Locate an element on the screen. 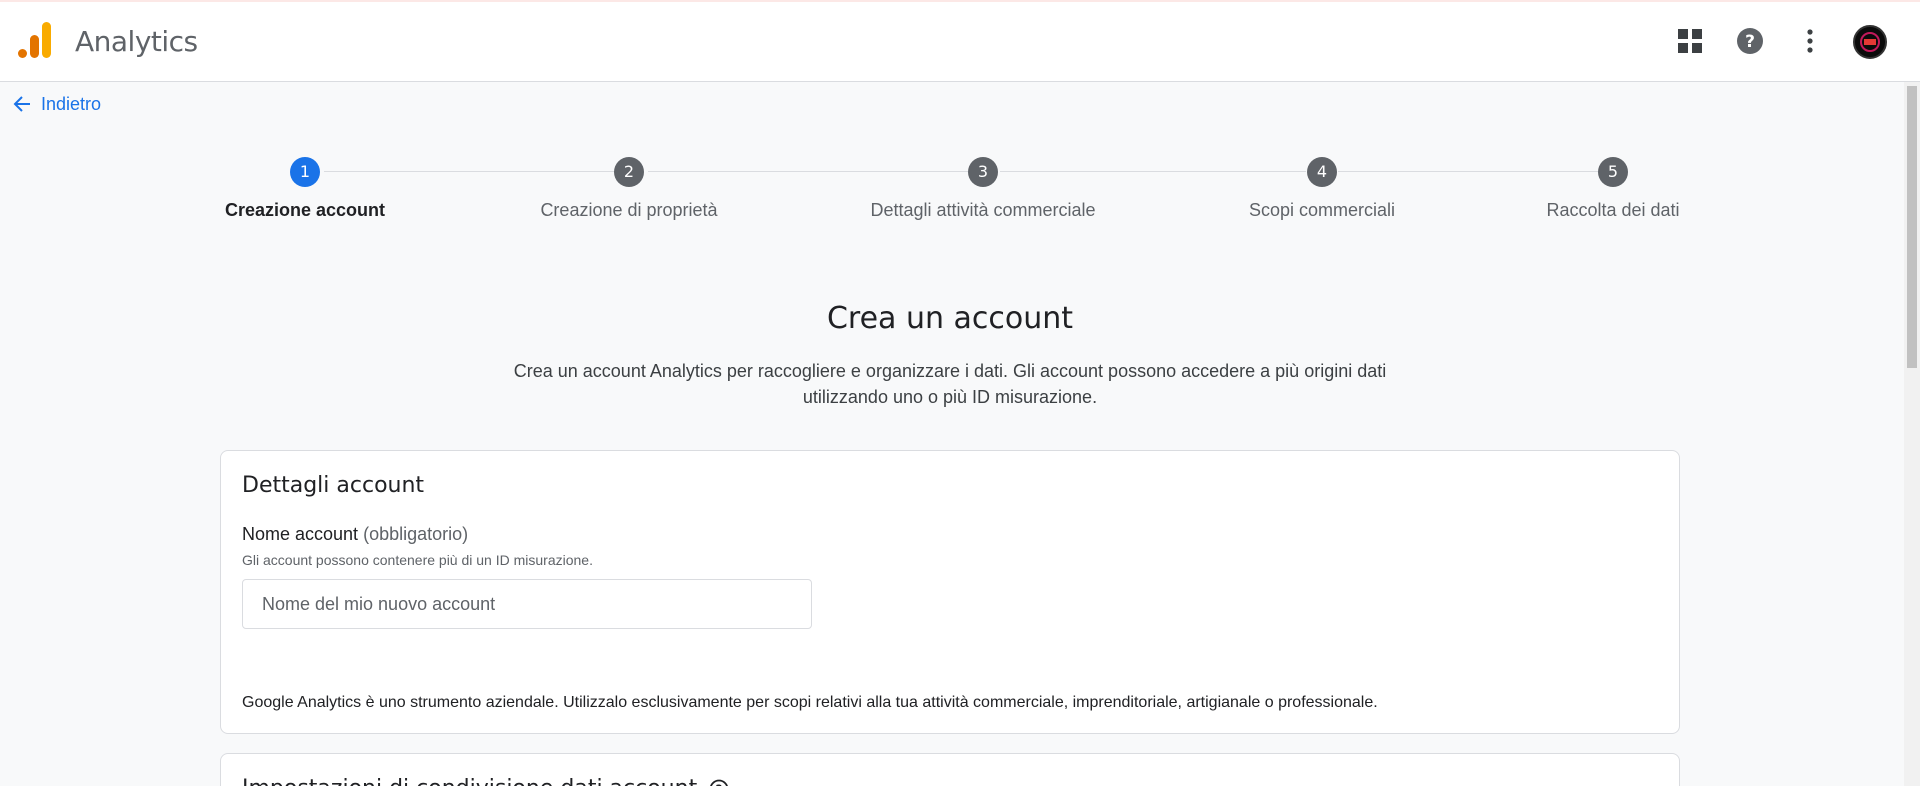  field-required-text: (obbligatorio) is located at coordinates (416, 534).